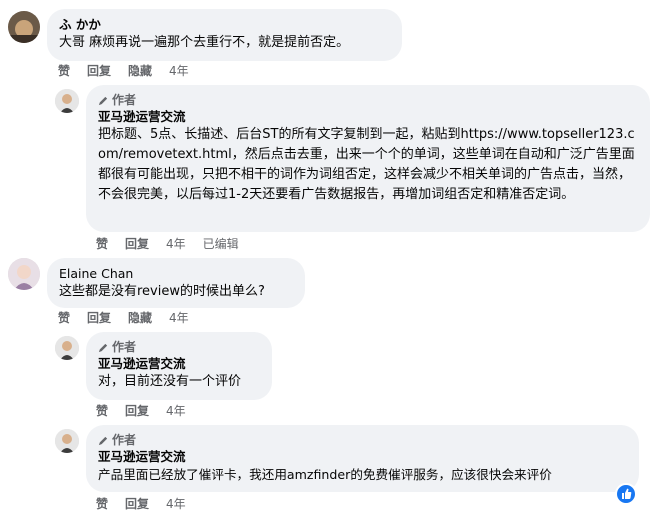 The height and width of the screenshot is (518, 670). I want to click on comment-text: 对，目前还没有一个评价, so click(170, 381).